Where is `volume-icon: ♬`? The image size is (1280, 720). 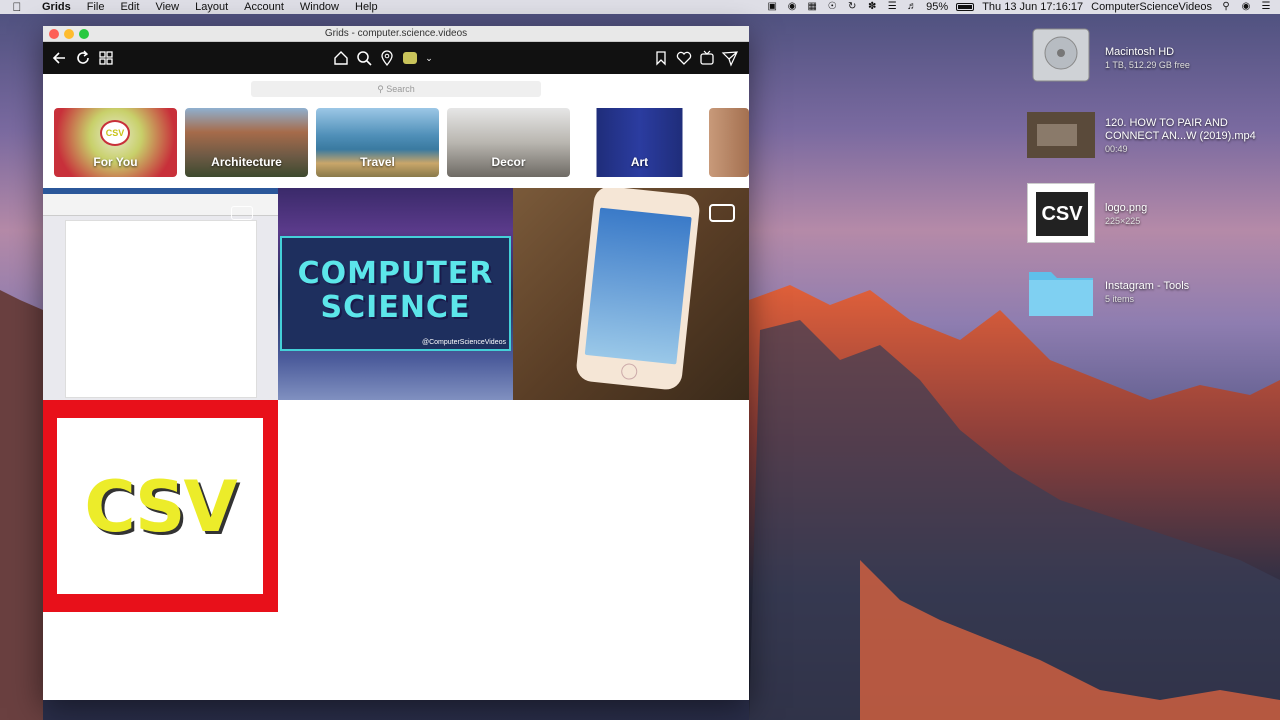
volume-icon: ♬ is located at coordinates (912, 7).